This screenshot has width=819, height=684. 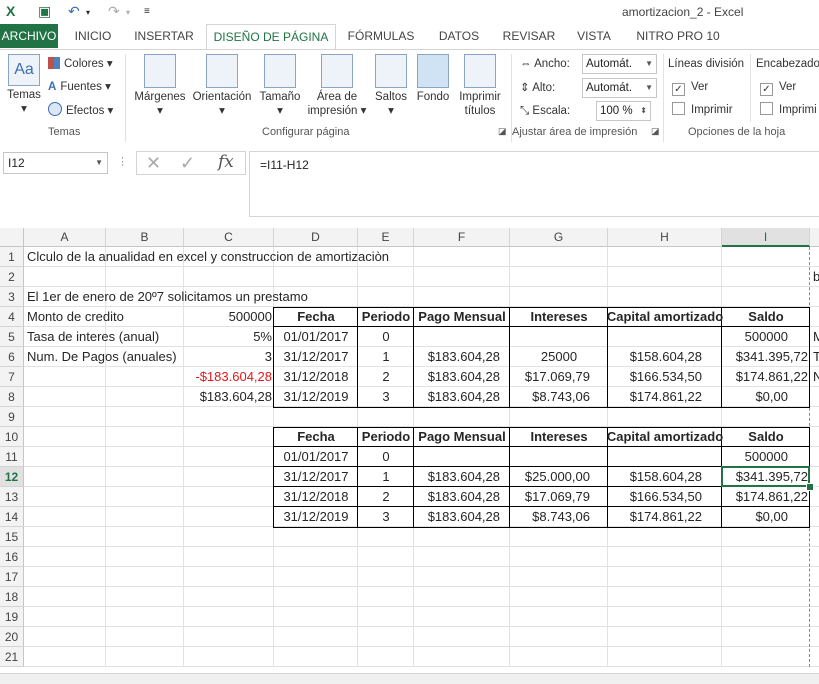 I want to click on fondo-button: Fondo, so click(x=433, y=78).